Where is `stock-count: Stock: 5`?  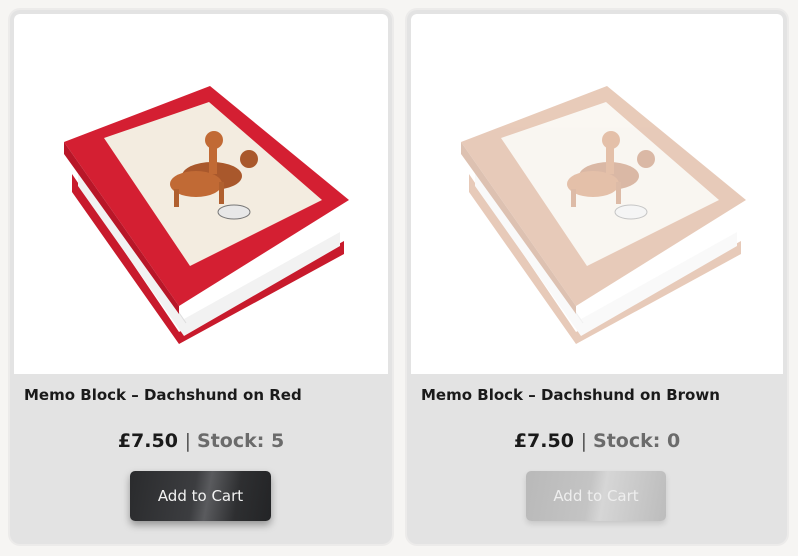
stock-count: Stock: 5 is located at coordinates (241, 441).